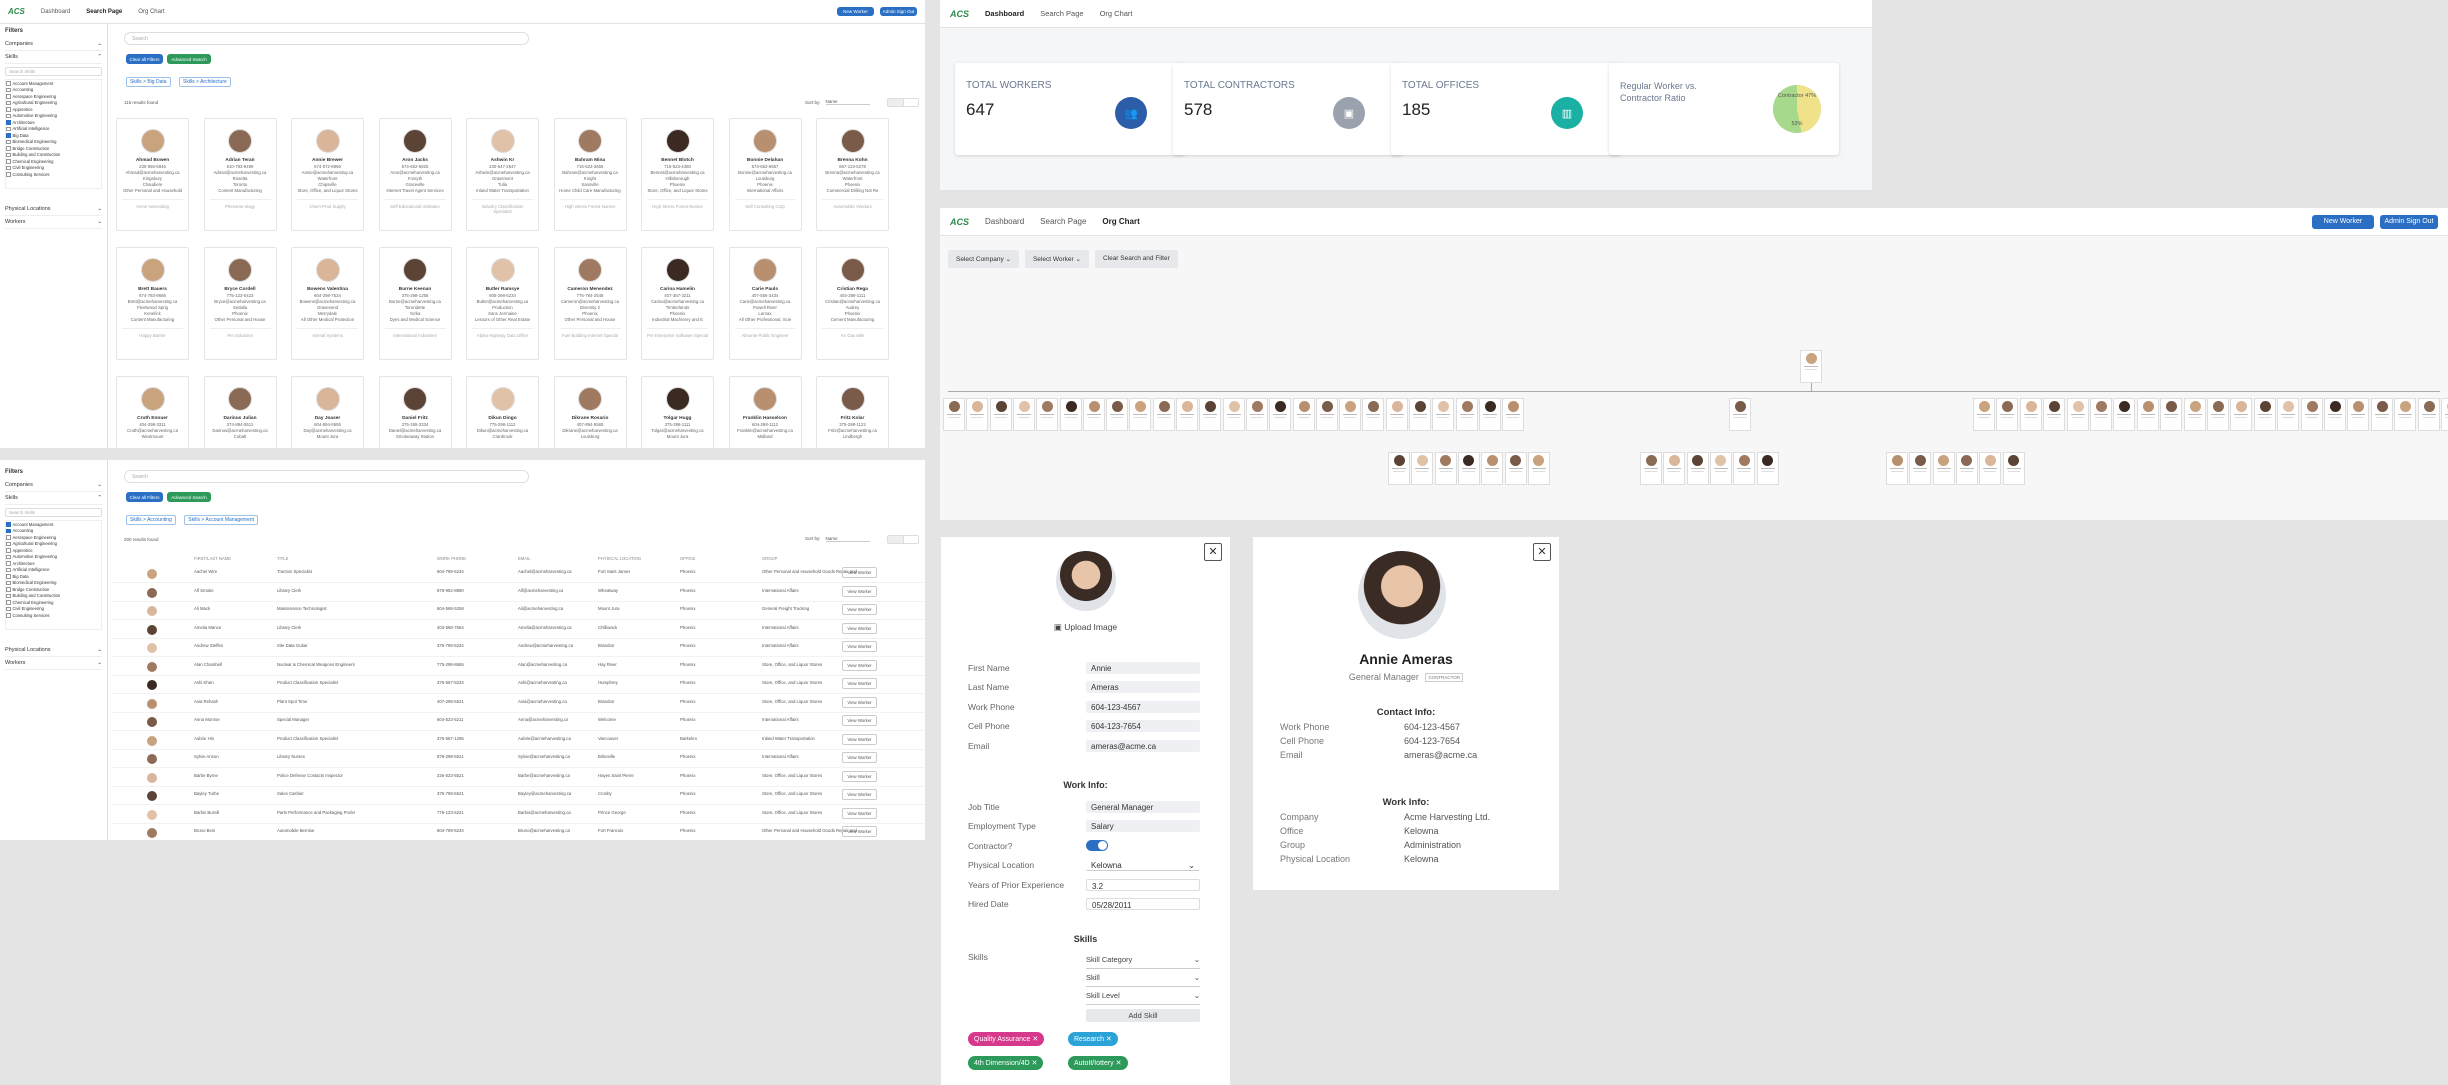  What do you see at coordinates (53, 485) in the screenshot?
I see `companies-filter: Companies ⌄` at bounding box center [53, 485].